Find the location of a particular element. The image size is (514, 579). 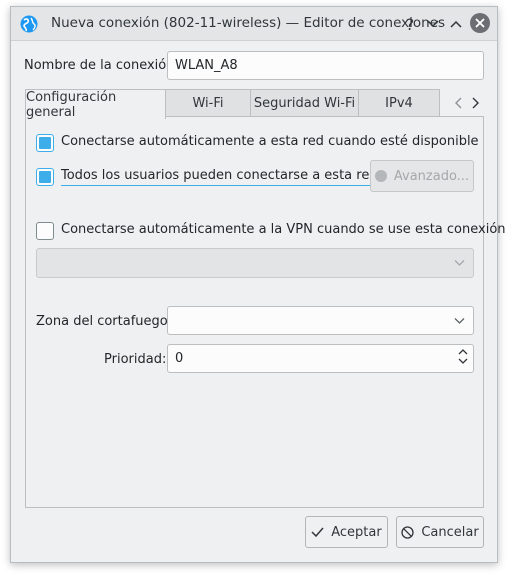

network-globe-icon is located at coordinates (29, 24).